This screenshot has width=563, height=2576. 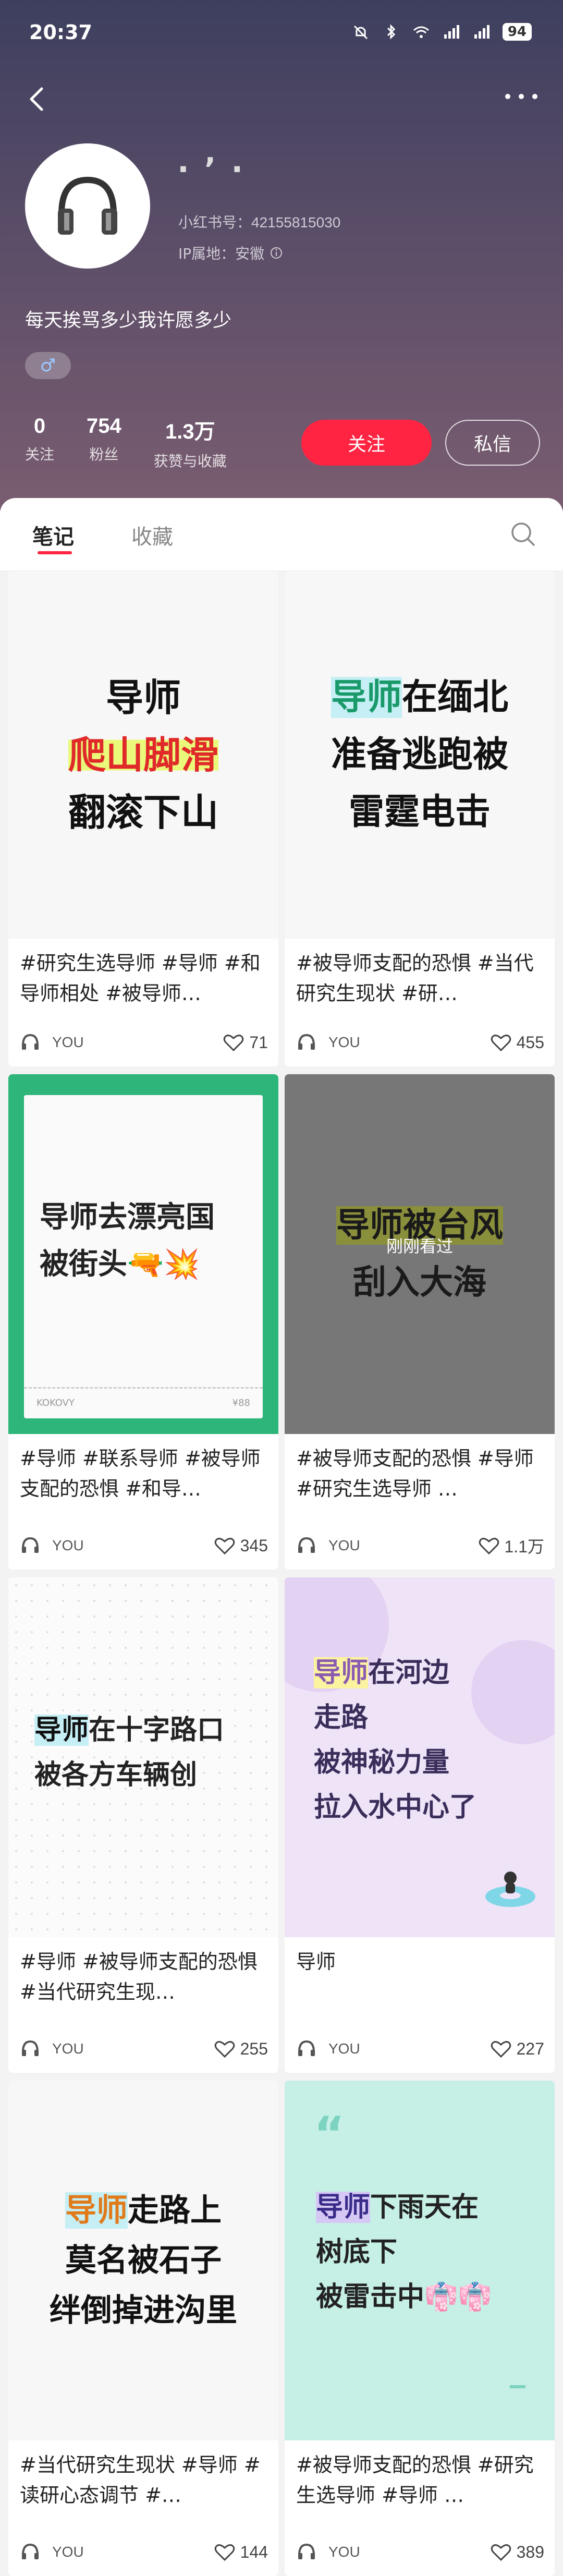 What do you see at coordinates (104, 426) in the screenshot?
I see `stat-num: 754` at bounding box center [104, 426].